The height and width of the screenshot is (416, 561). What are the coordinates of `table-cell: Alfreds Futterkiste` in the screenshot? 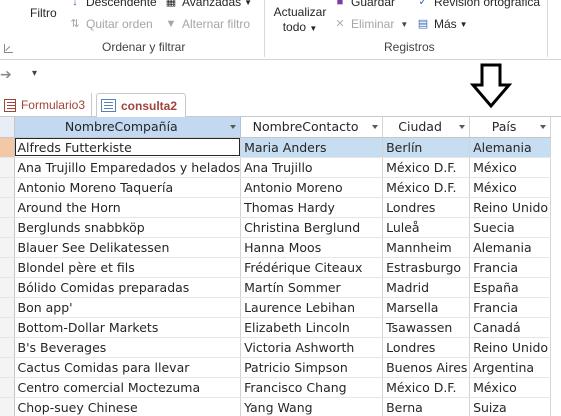 It's located at (128, 147).